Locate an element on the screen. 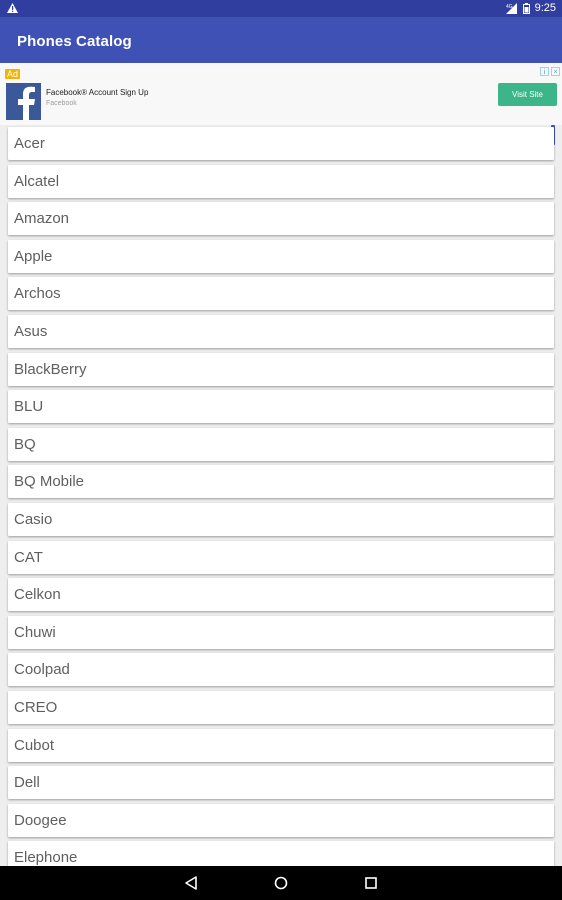 The height and width of the screenshot is (900, 562). brand-label: BQ Mobile is located at coordinates (49, 482).